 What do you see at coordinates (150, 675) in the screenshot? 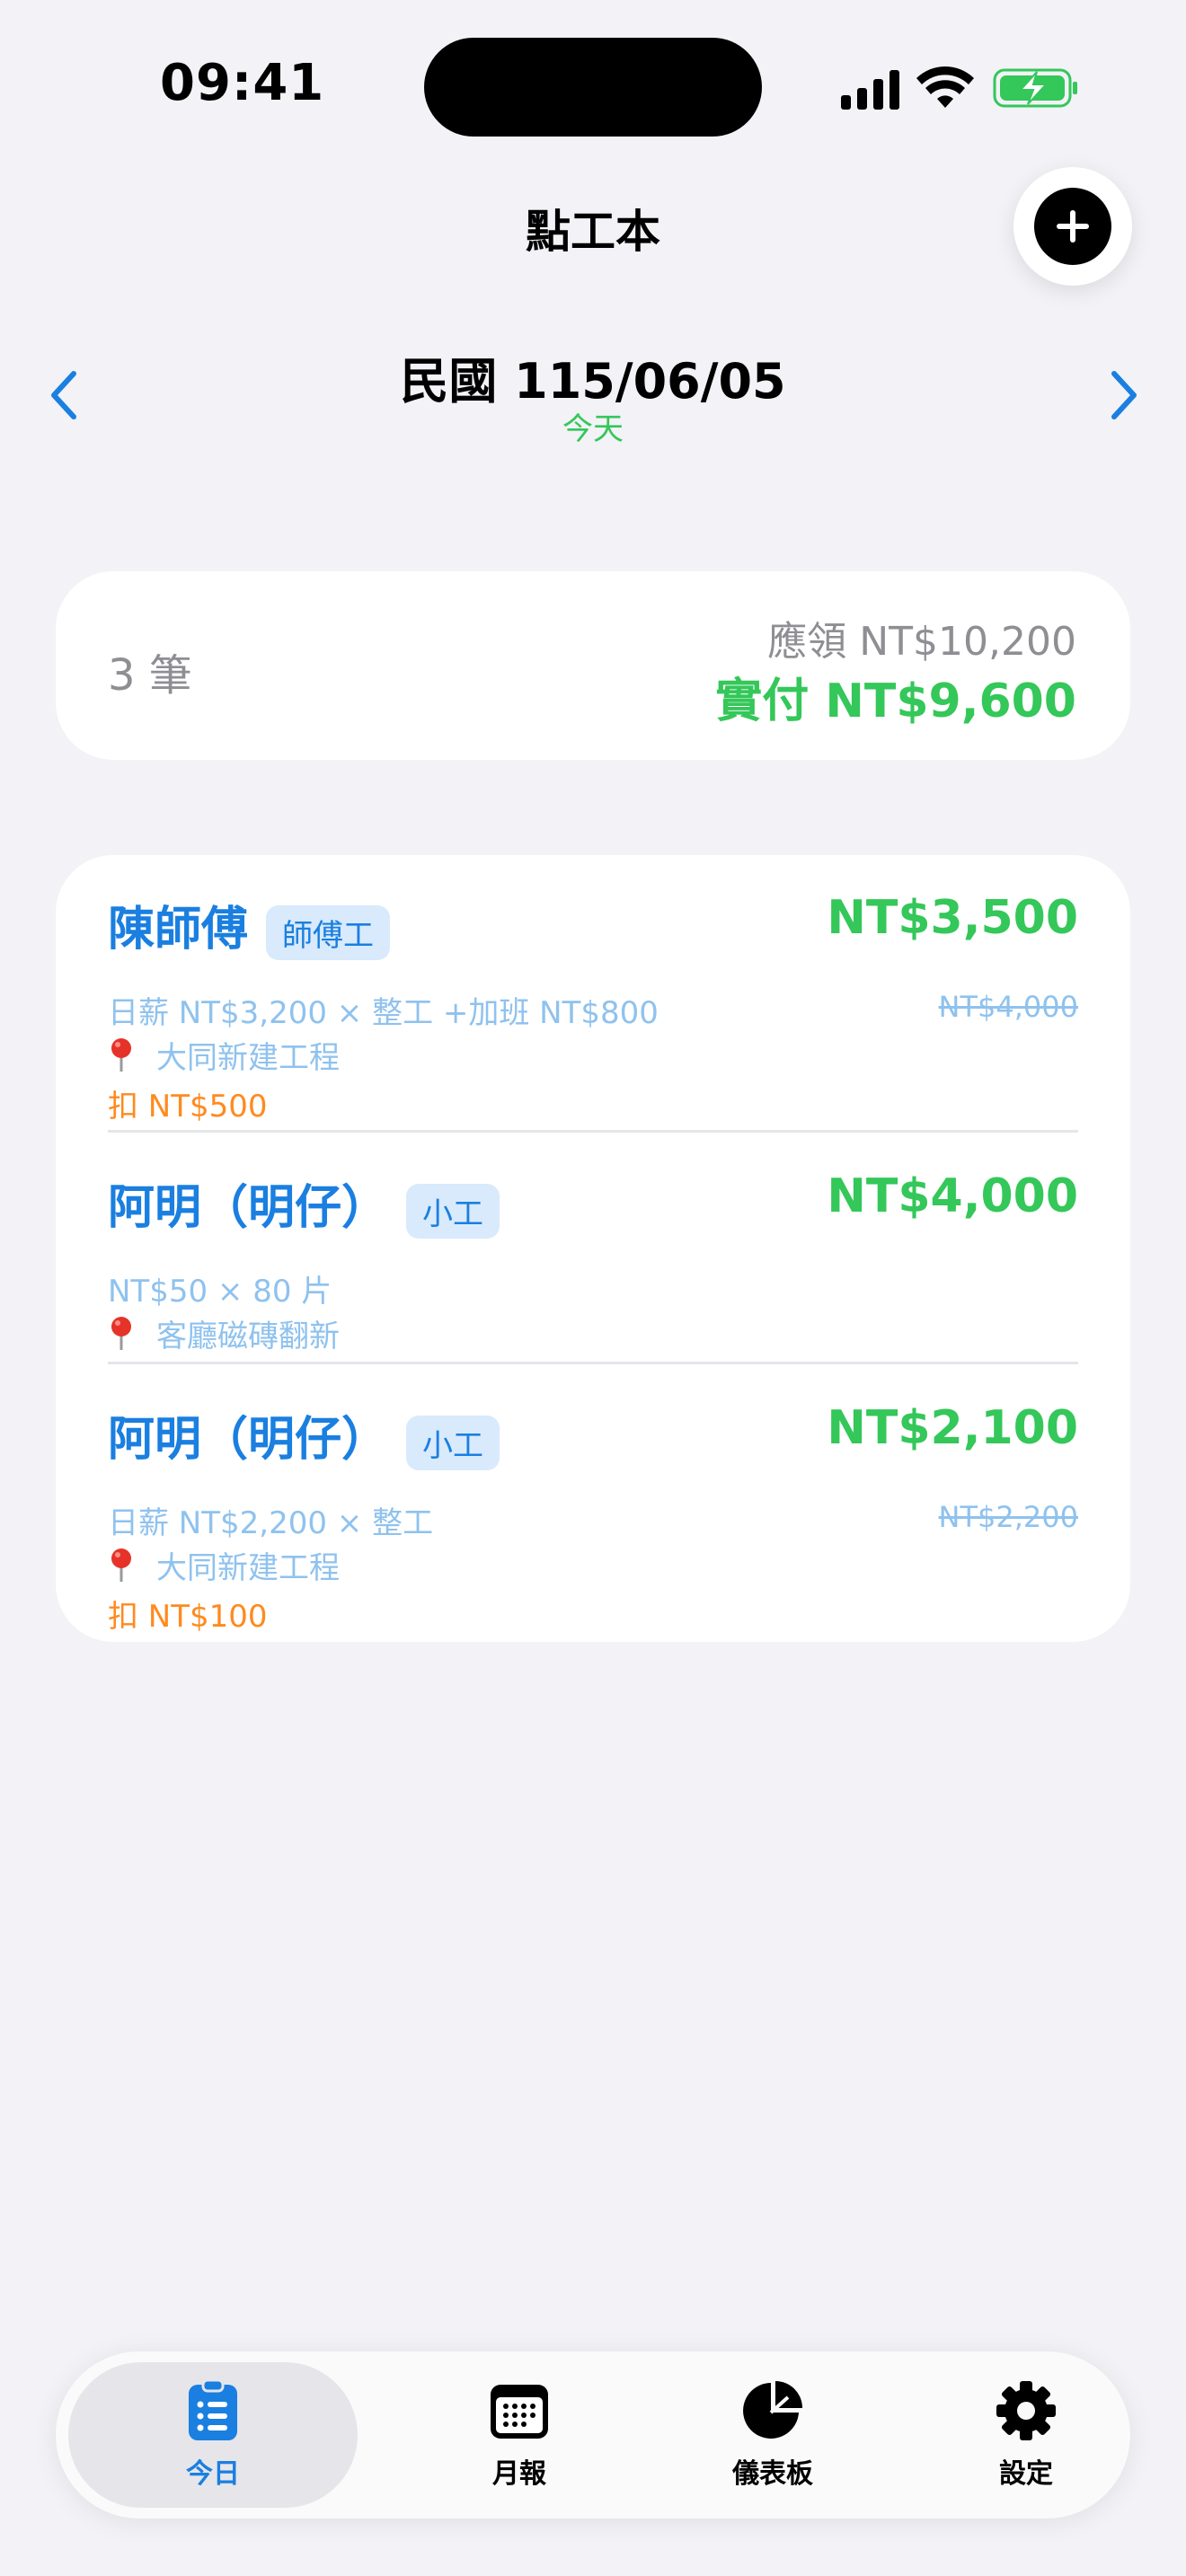
I see `entry-count: 3 筆` at bounding box center [150, 675].